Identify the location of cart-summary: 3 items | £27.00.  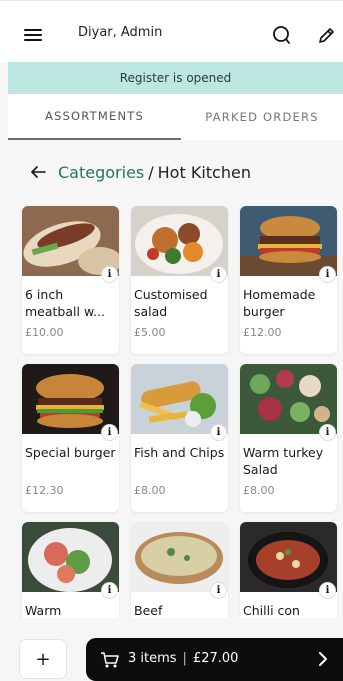
(183, 658).